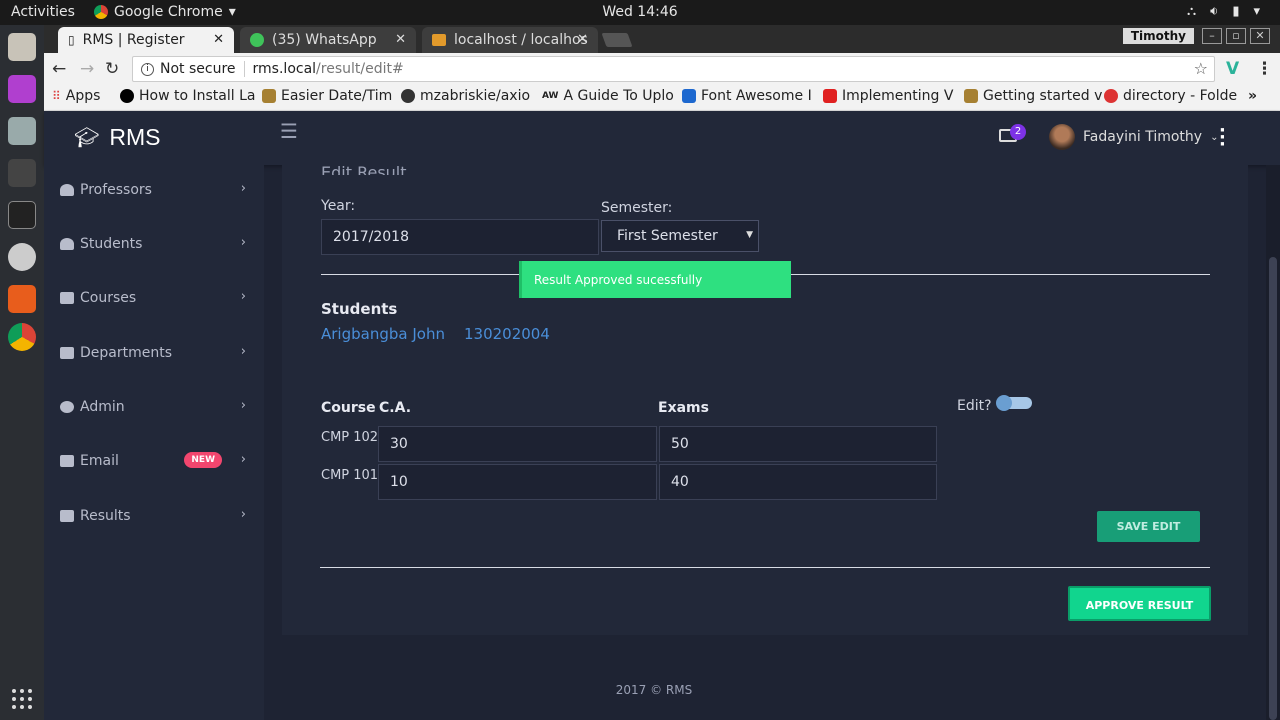 This screenshot has width=1280, height=720. I want to click on security-label: Not secure, so click(198, 69).